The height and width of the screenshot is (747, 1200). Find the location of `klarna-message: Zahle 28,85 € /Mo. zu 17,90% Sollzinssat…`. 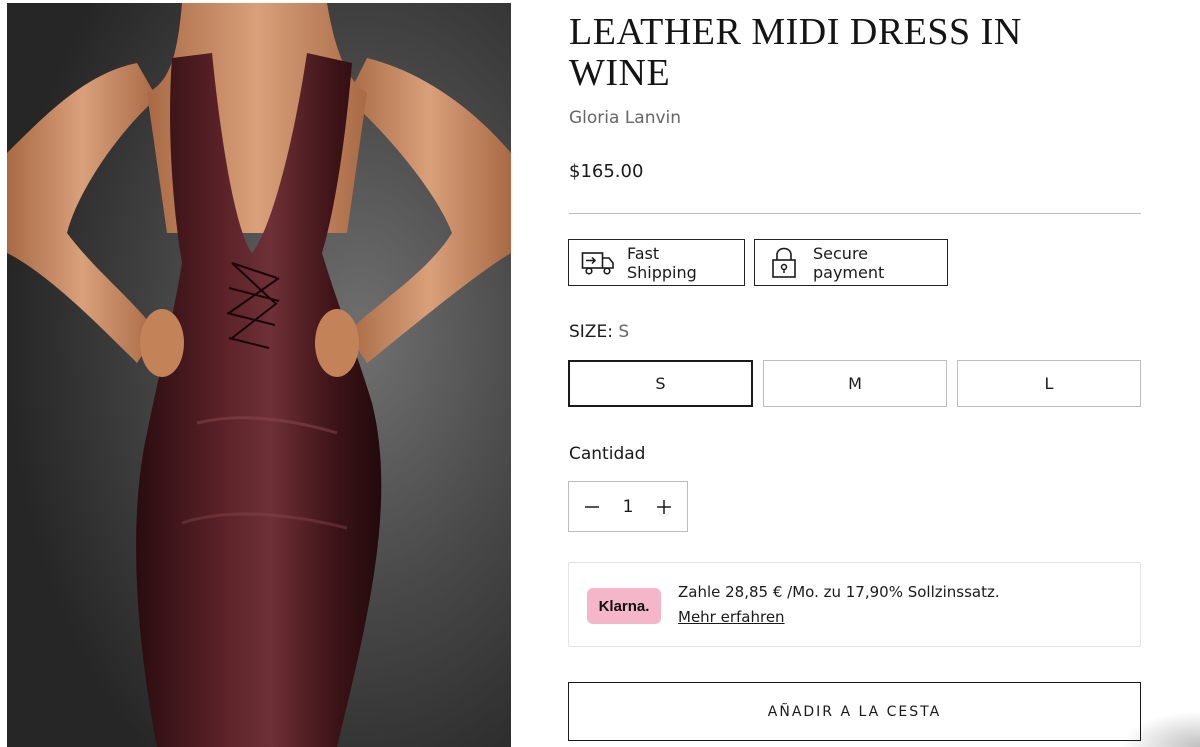

klarna-message: Zahle 28,85 € /Mo. zu 17,90% Sollzinssat… is located at coordinates (839, 592).